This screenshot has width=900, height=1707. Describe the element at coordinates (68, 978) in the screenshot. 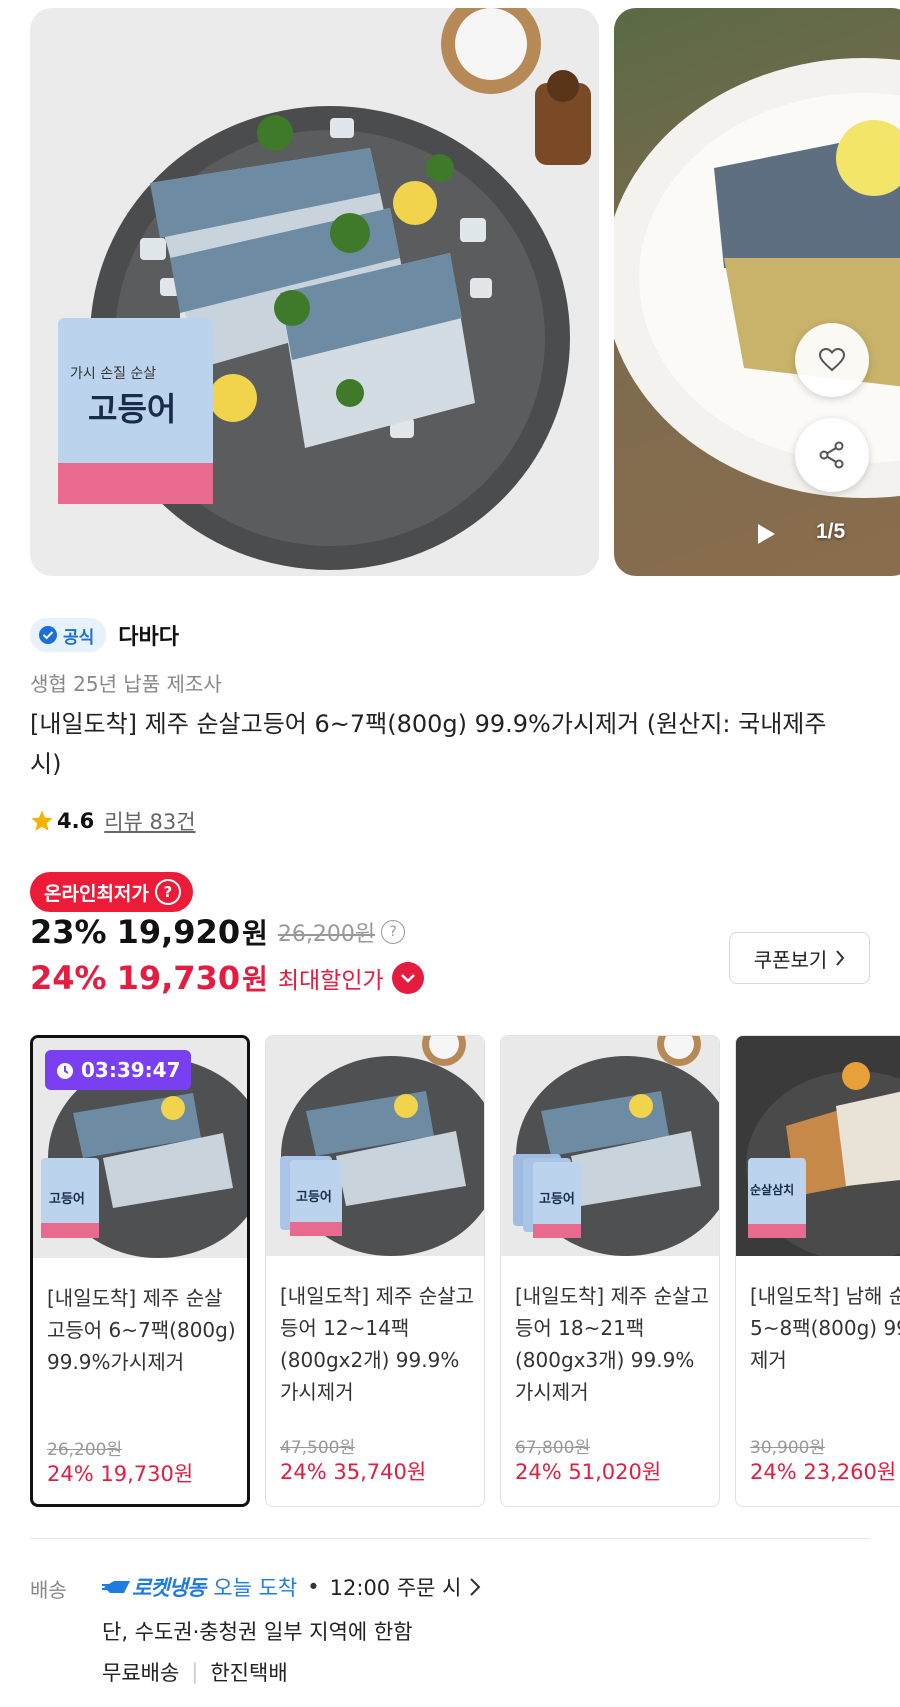

I see `max-discount-percent: 24%` at that location.